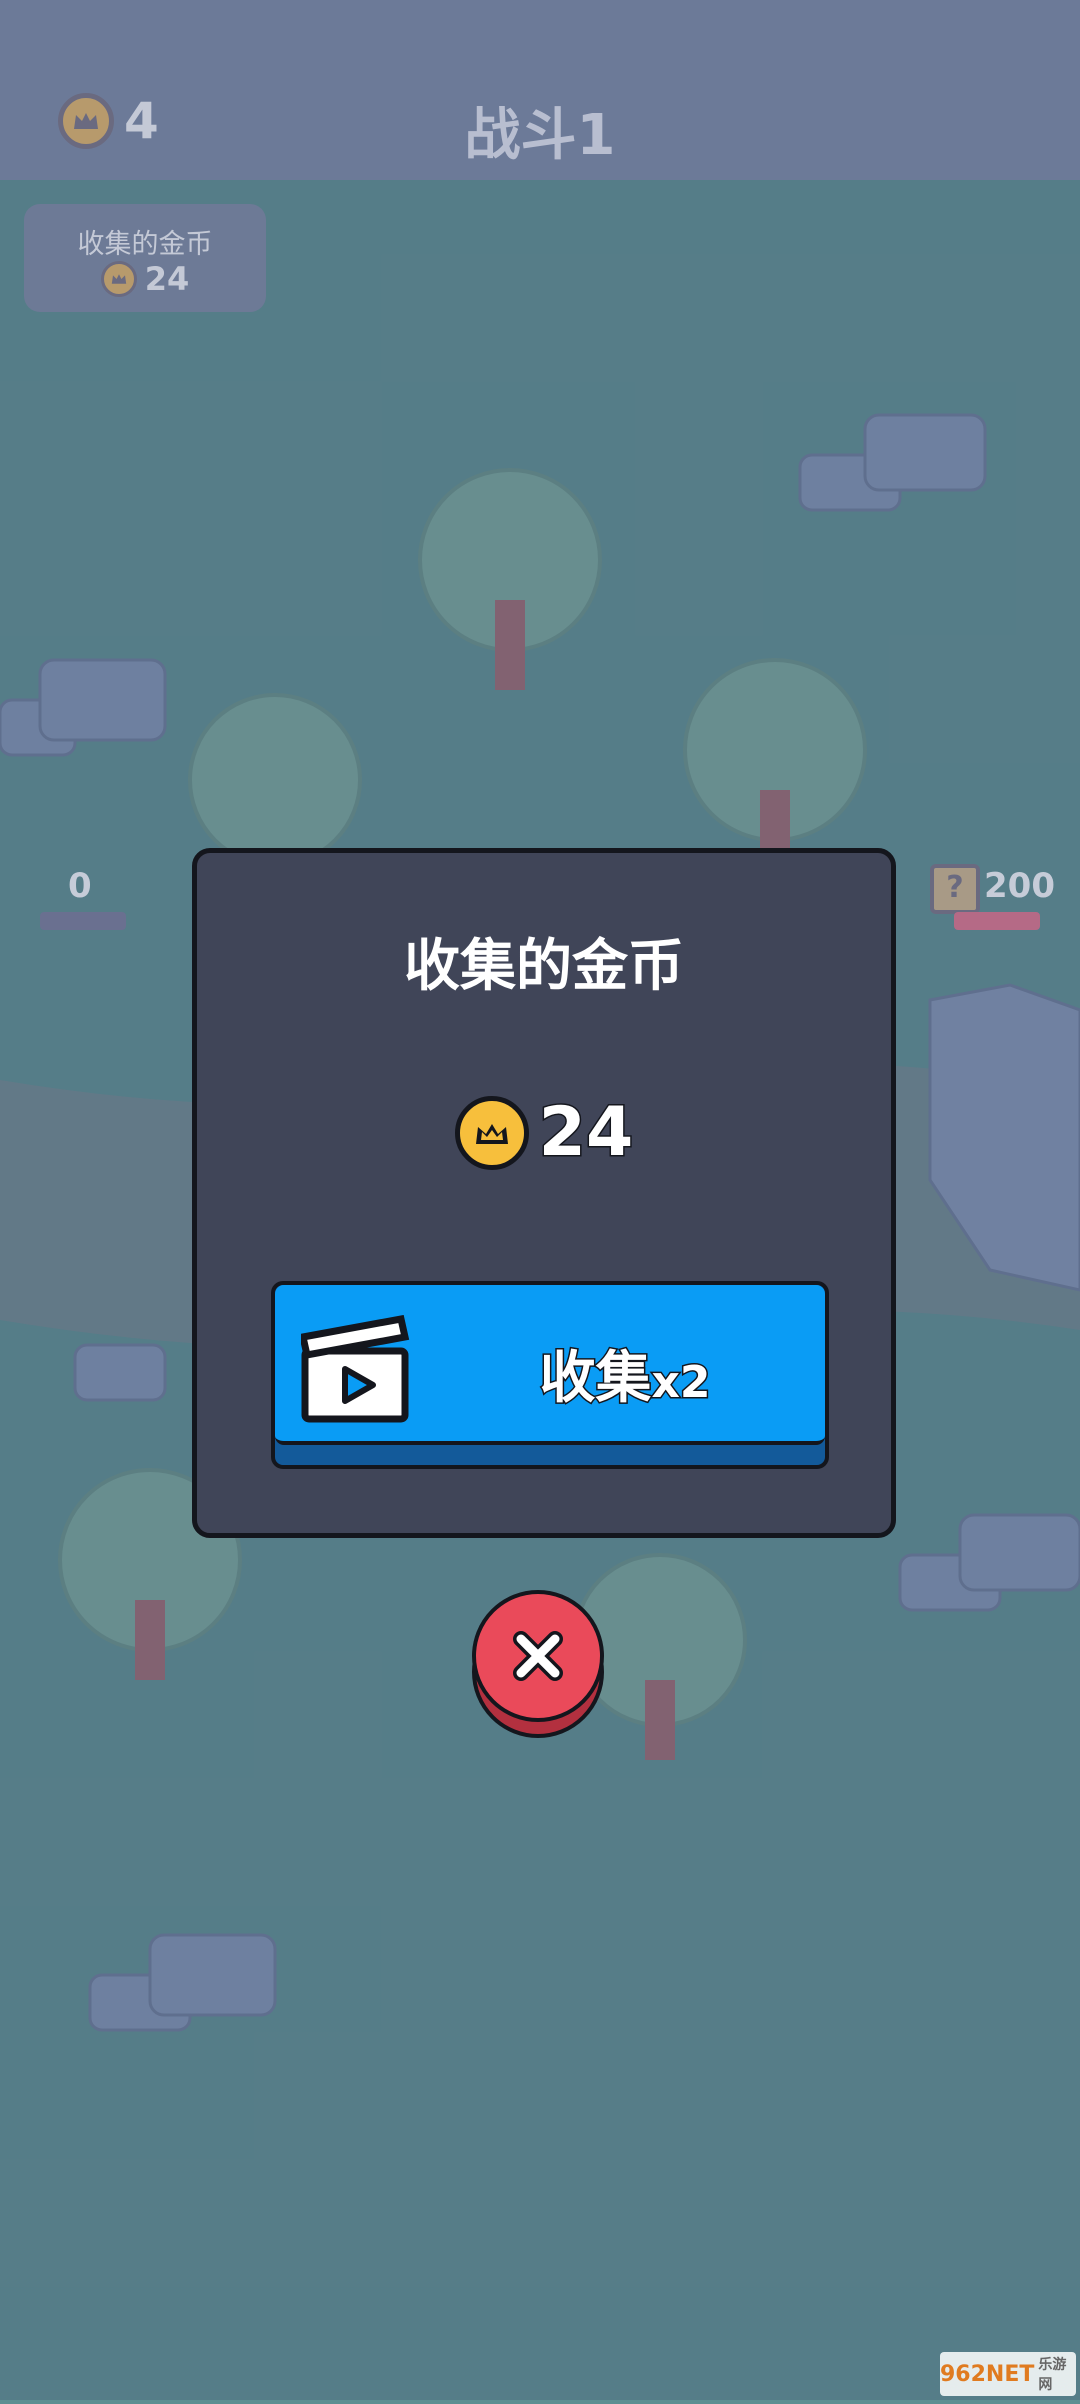 The image size is (1080, 2404). What do you see at coordinates (955, 889) in the screenshot?
I see `mystery-box-icon: ?` at bounding box center [955, 889].